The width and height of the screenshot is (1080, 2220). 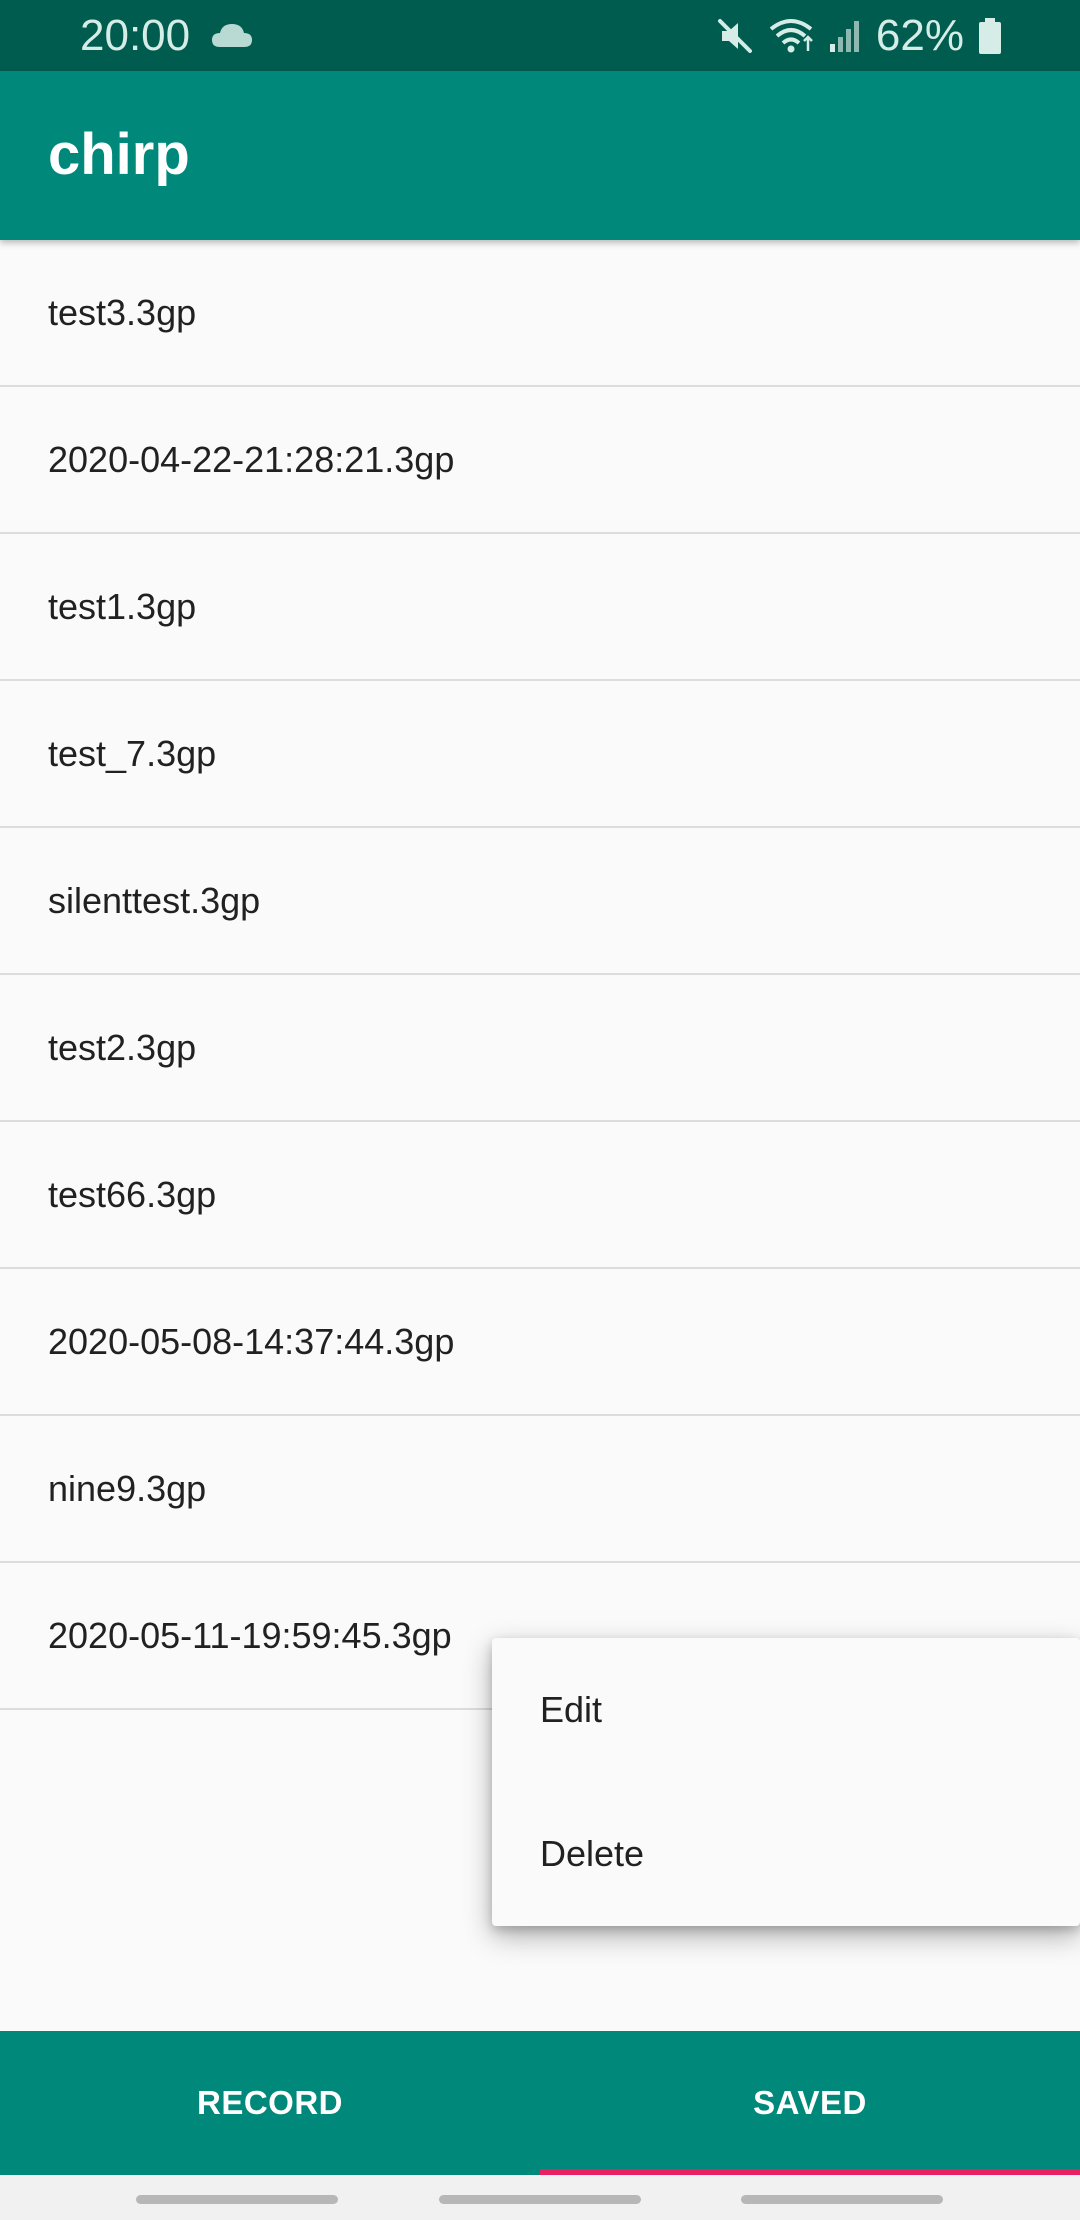 I want to click on app-bar: chirp, so click(x=540, y=155).